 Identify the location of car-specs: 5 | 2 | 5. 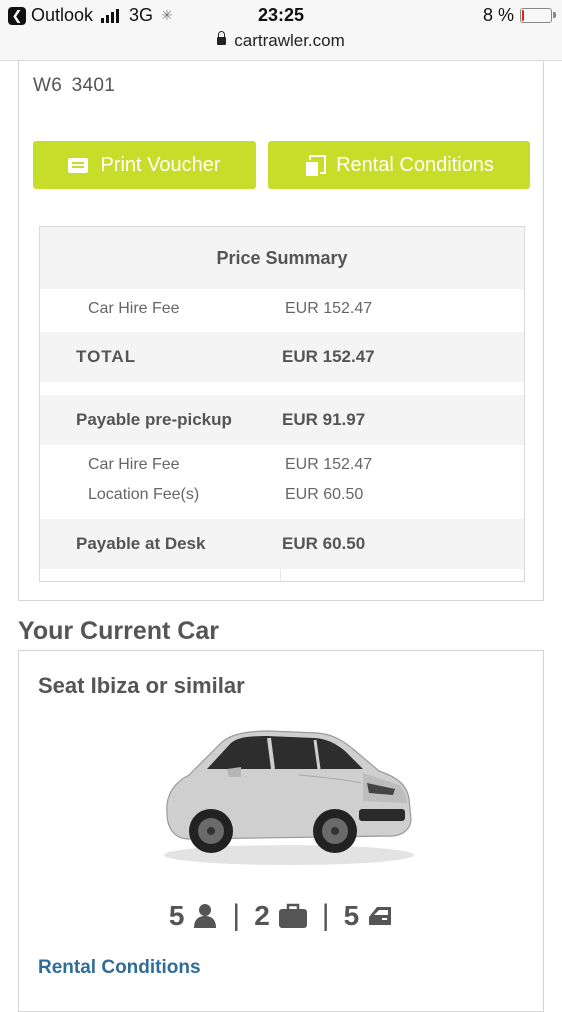
(281, 916).